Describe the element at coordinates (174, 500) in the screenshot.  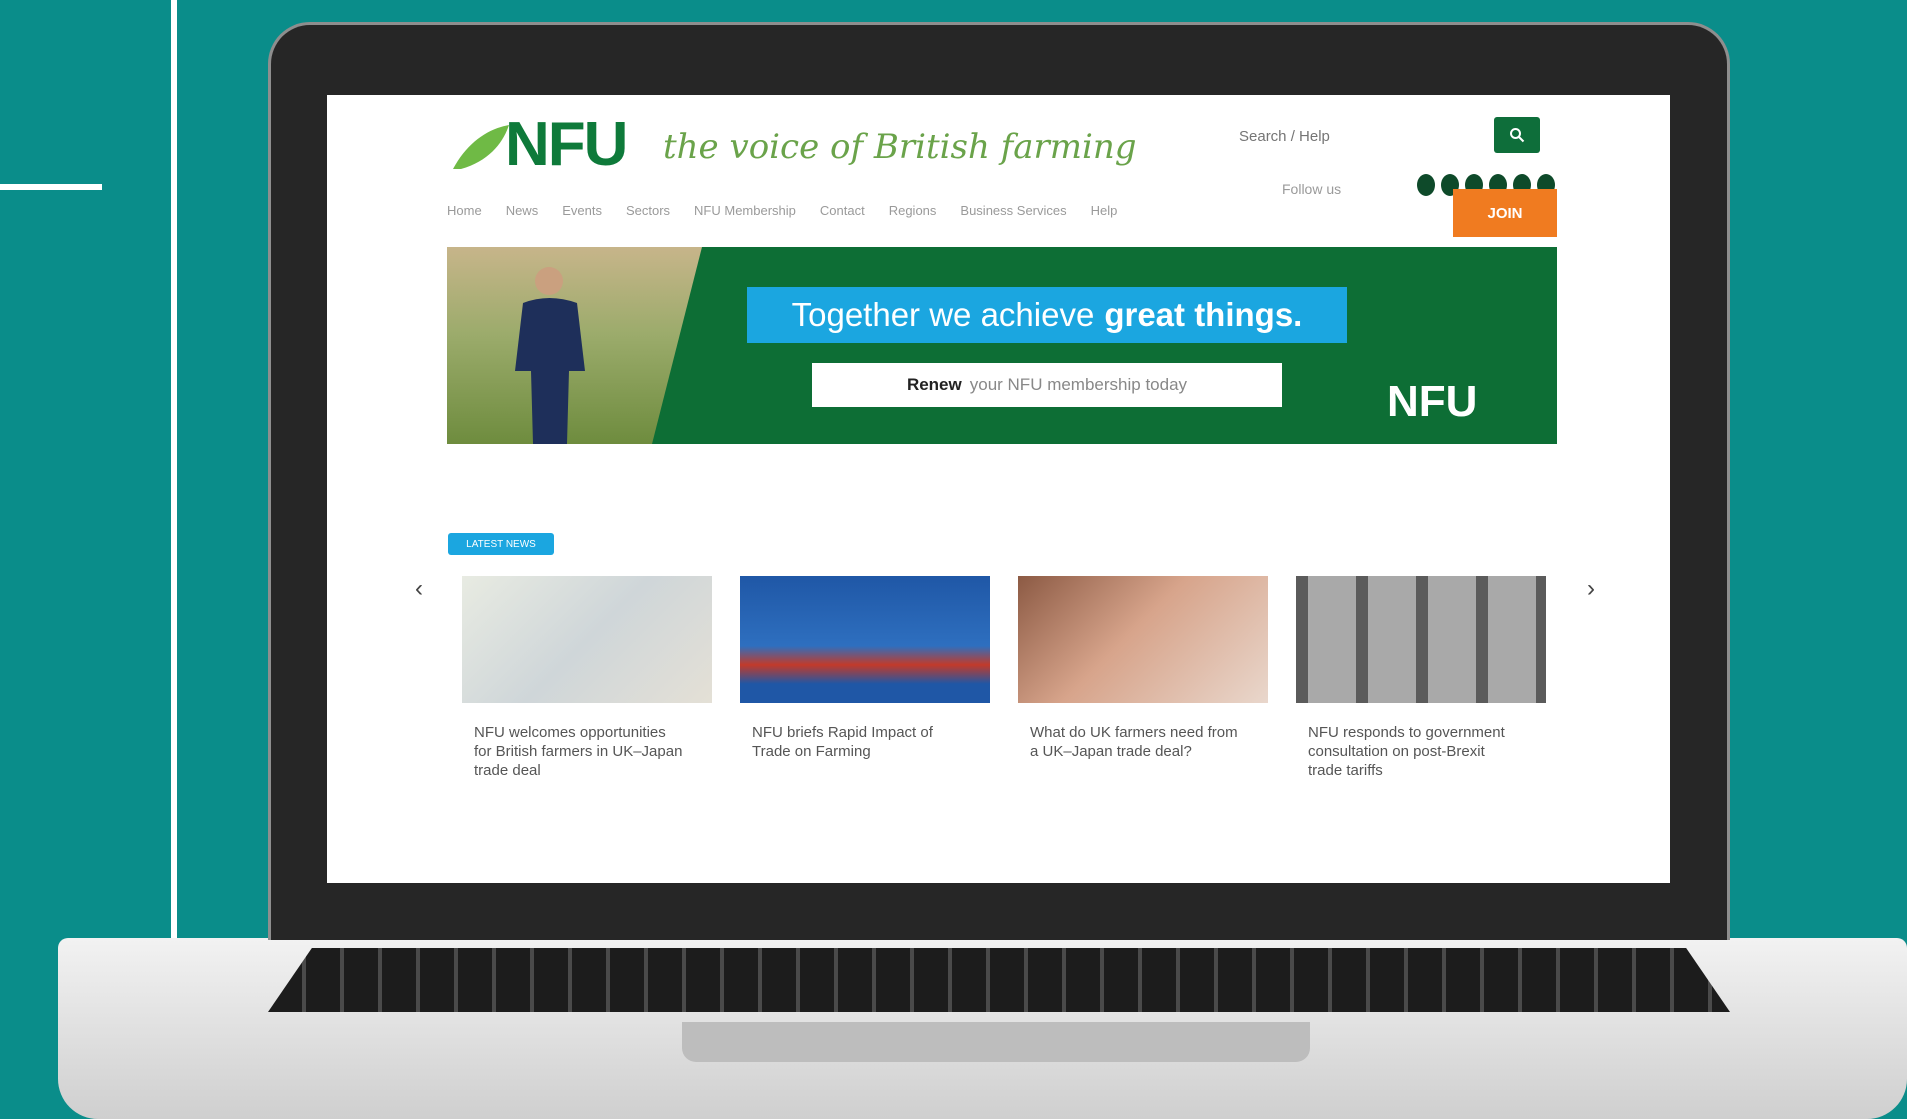
I see `decorative-vertical-line` at that location.